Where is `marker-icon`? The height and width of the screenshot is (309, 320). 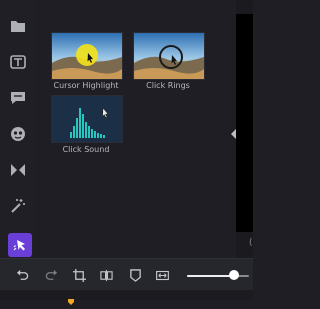 marker-icon is located at coordinates (135, 275).